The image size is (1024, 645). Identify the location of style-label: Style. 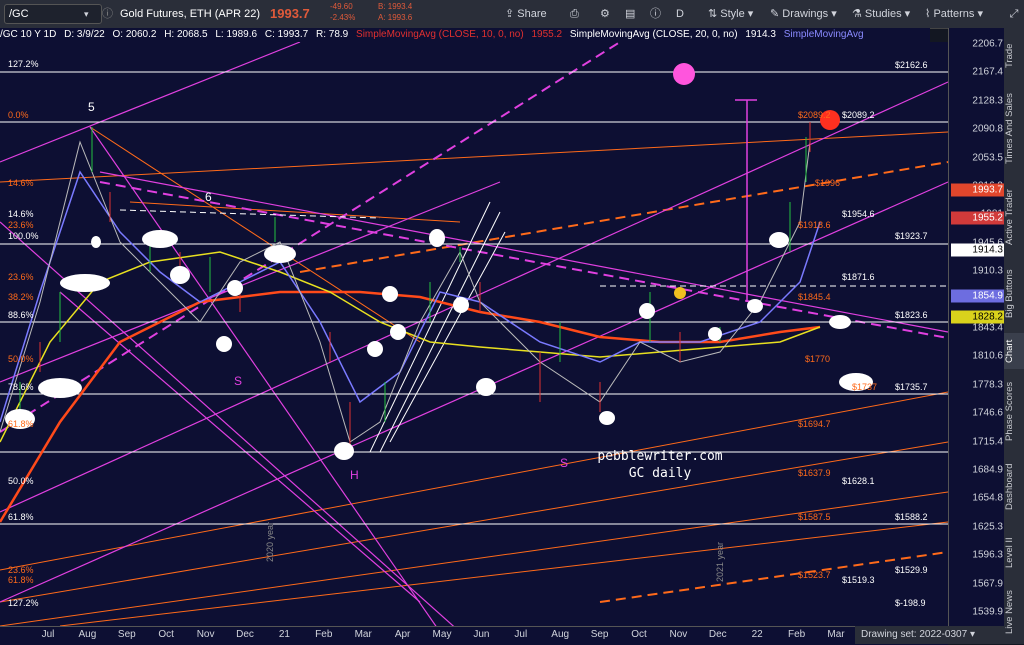
(732, 14).